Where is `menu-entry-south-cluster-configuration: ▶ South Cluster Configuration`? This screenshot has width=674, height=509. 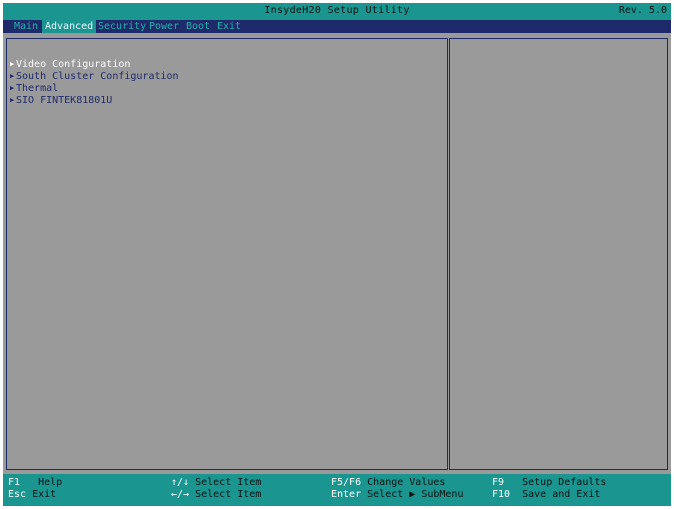 menu-entry-south-cluster-configuration: ▶ South Cluster Configuration is located at coordinates (94, 76).